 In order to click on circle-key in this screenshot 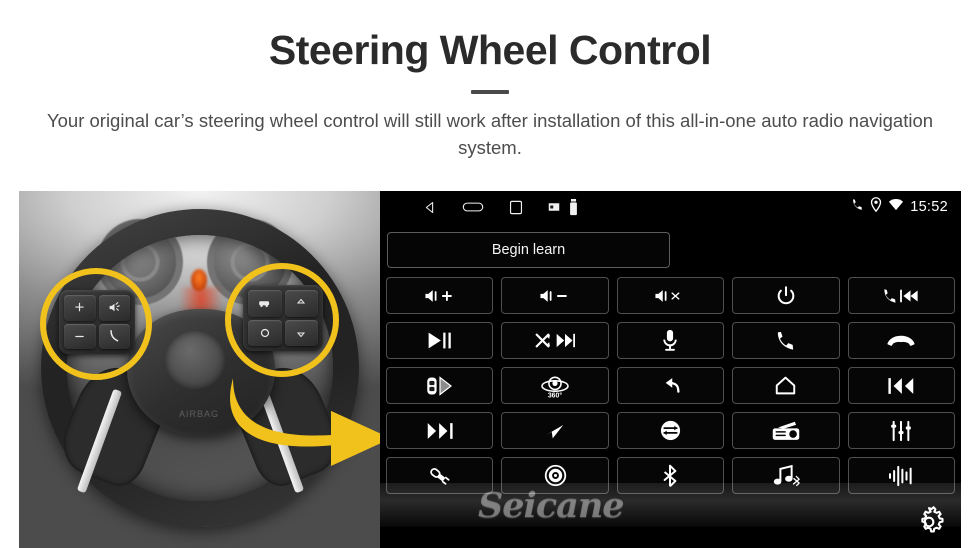, I will do `click(265, 332)`.